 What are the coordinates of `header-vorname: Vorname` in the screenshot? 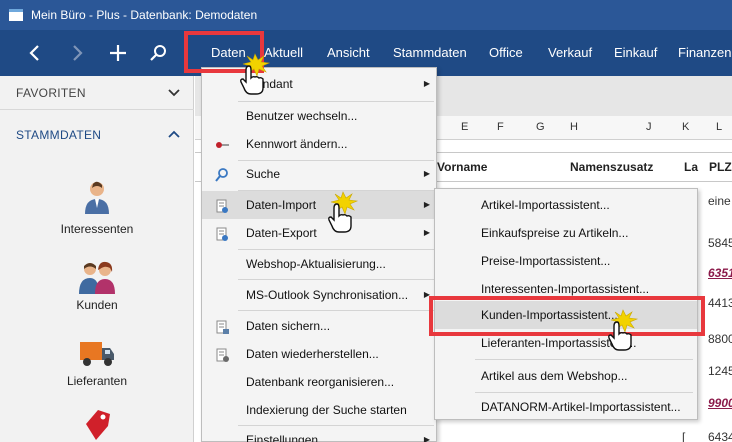 It's located at (462, 167).